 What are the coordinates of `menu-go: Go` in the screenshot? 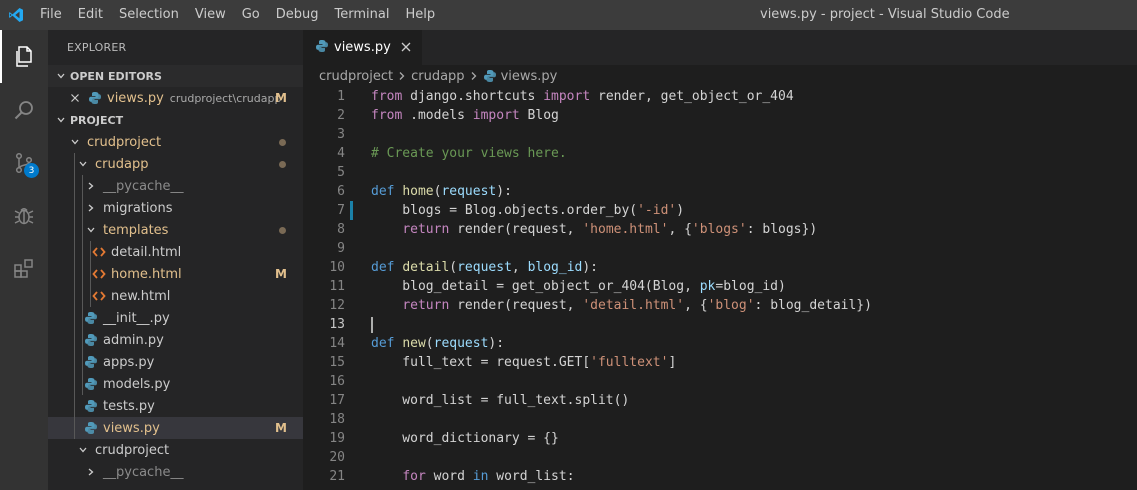 It's located at (251, 15).